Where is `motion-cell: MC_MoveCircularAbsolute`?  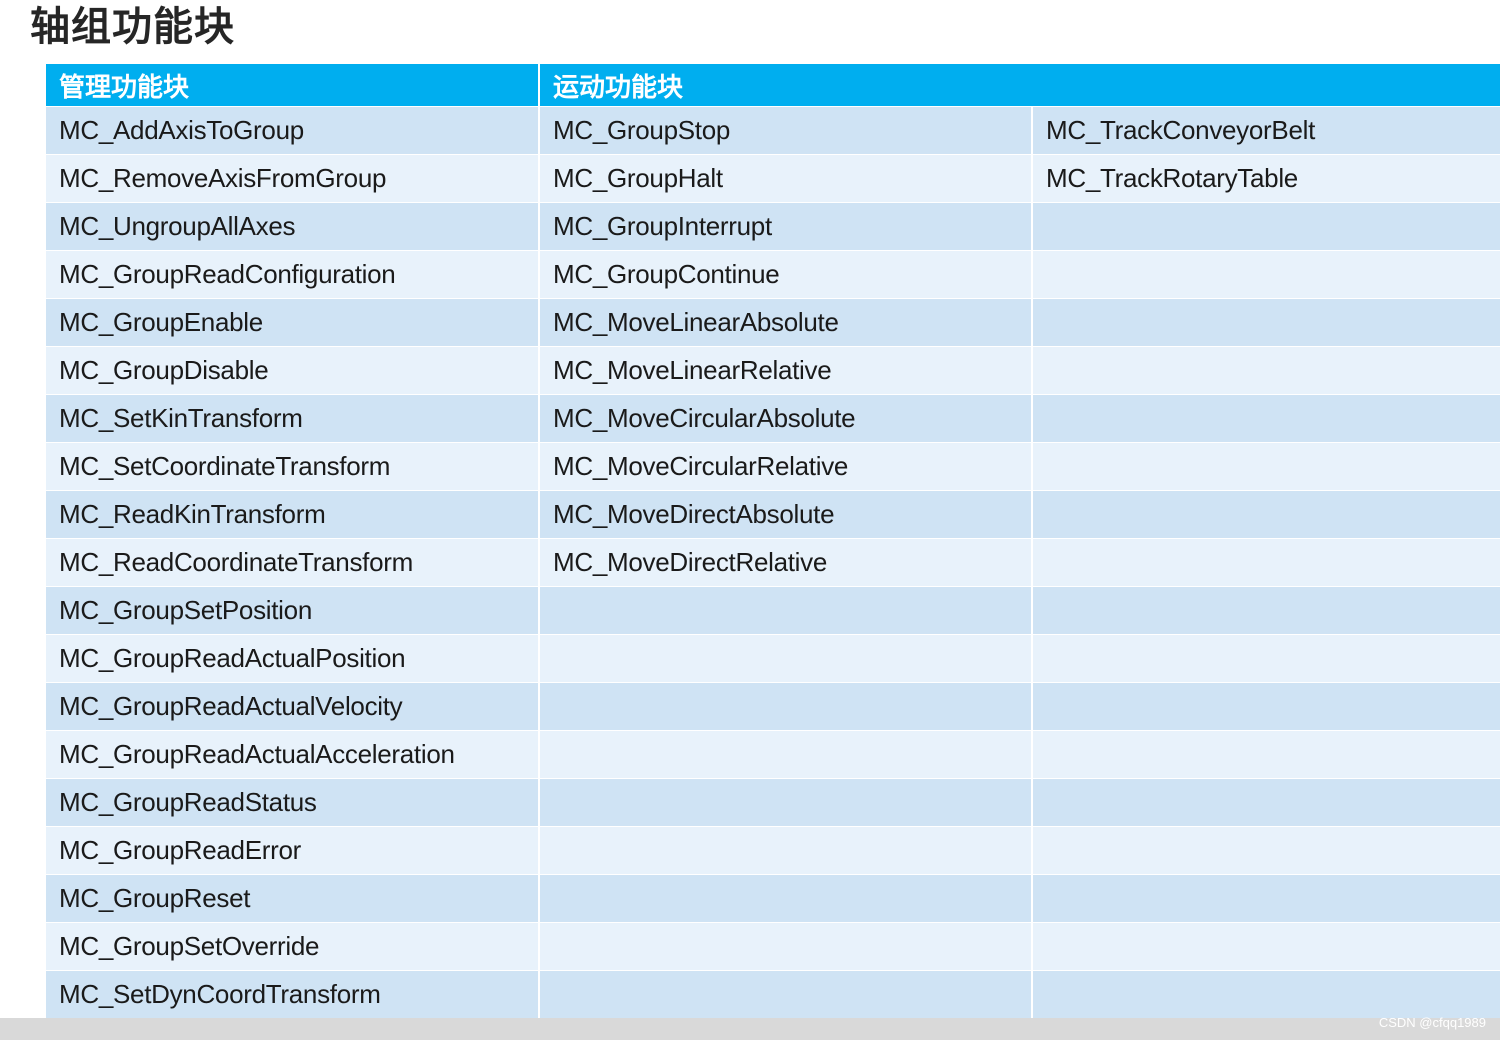 motion-cell: MC_MoveCircularAbsolute is located at coordinates (786, 418).